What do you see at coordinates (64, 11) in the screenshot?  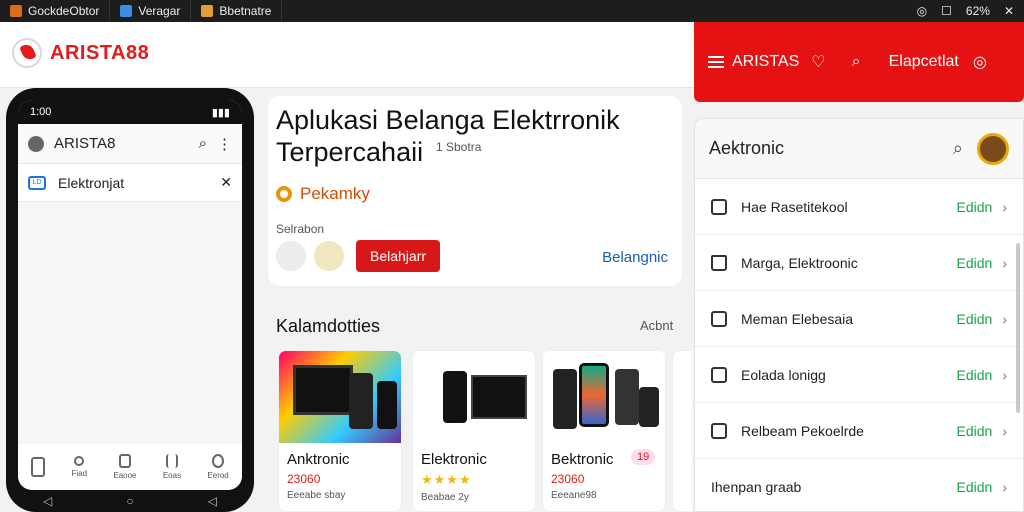 I see `os-tab-label: GockdeObtor` at bounding box center [64, 11].